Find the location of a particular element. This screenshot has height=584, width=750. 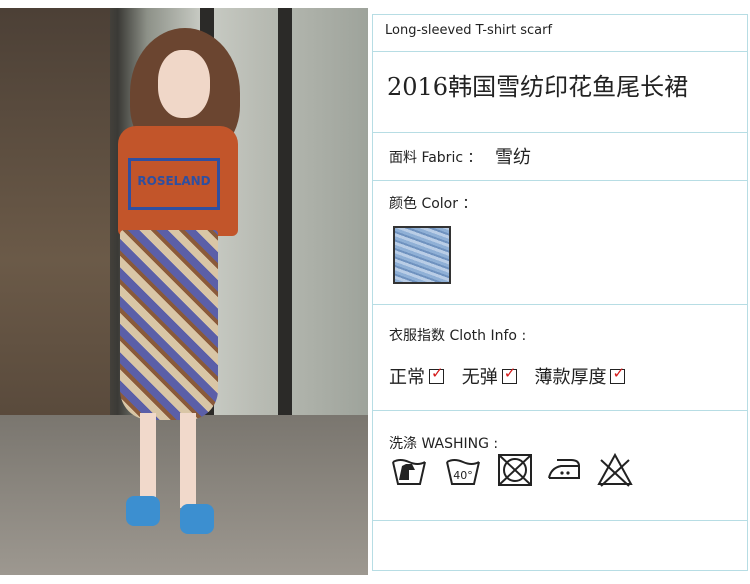

hand-wash-icon is located at coordinates (409, 472).